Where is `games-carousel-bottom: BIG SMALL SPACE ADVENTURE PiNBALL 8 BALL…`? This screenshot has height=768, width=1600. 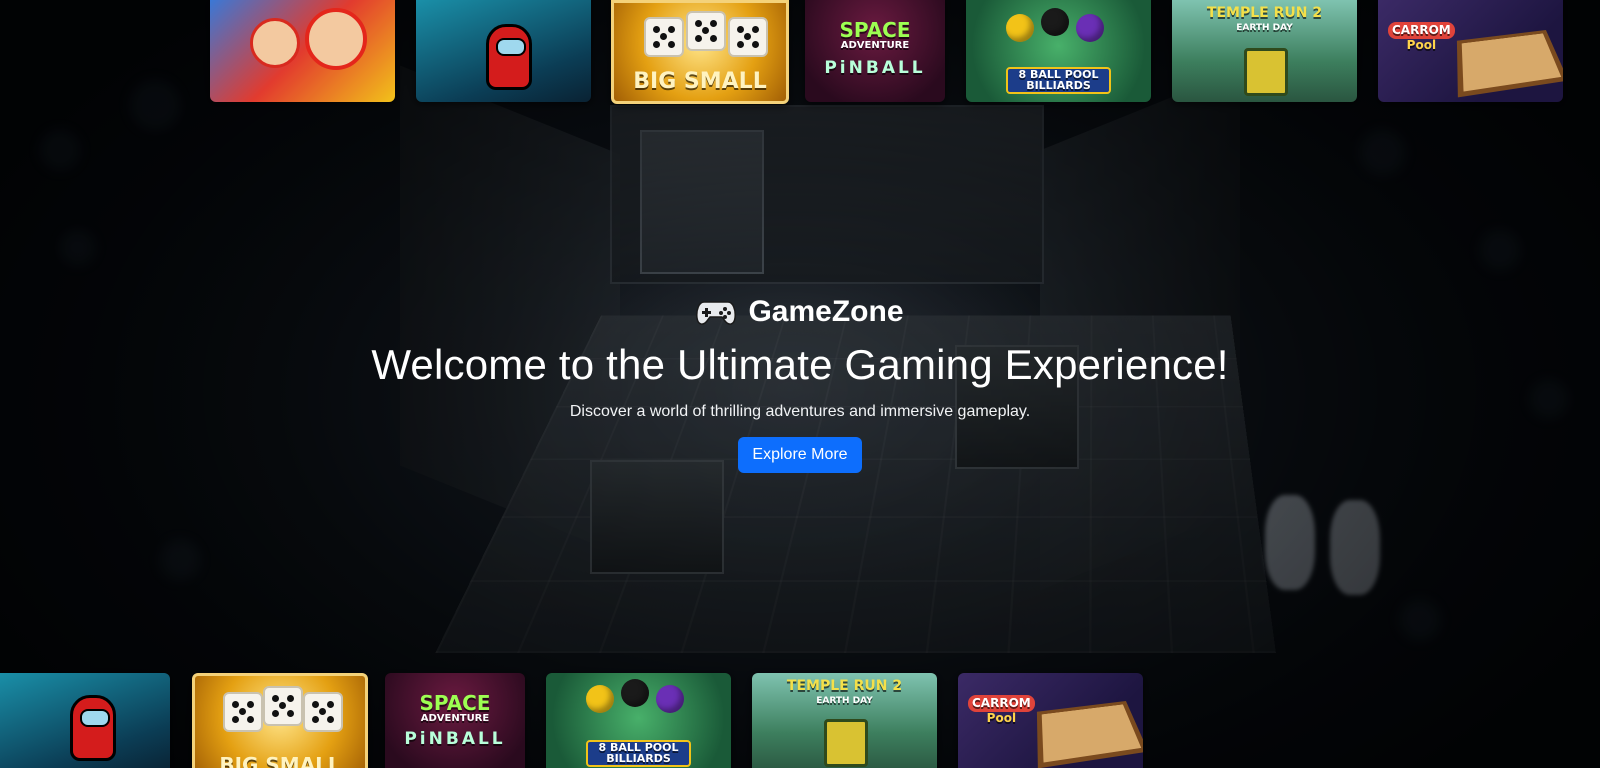
games-carousel-bottom: BIG SMALL SPACE ADVENTURE PiNBALL 8 BALL… is located at coordinates (800, 720).